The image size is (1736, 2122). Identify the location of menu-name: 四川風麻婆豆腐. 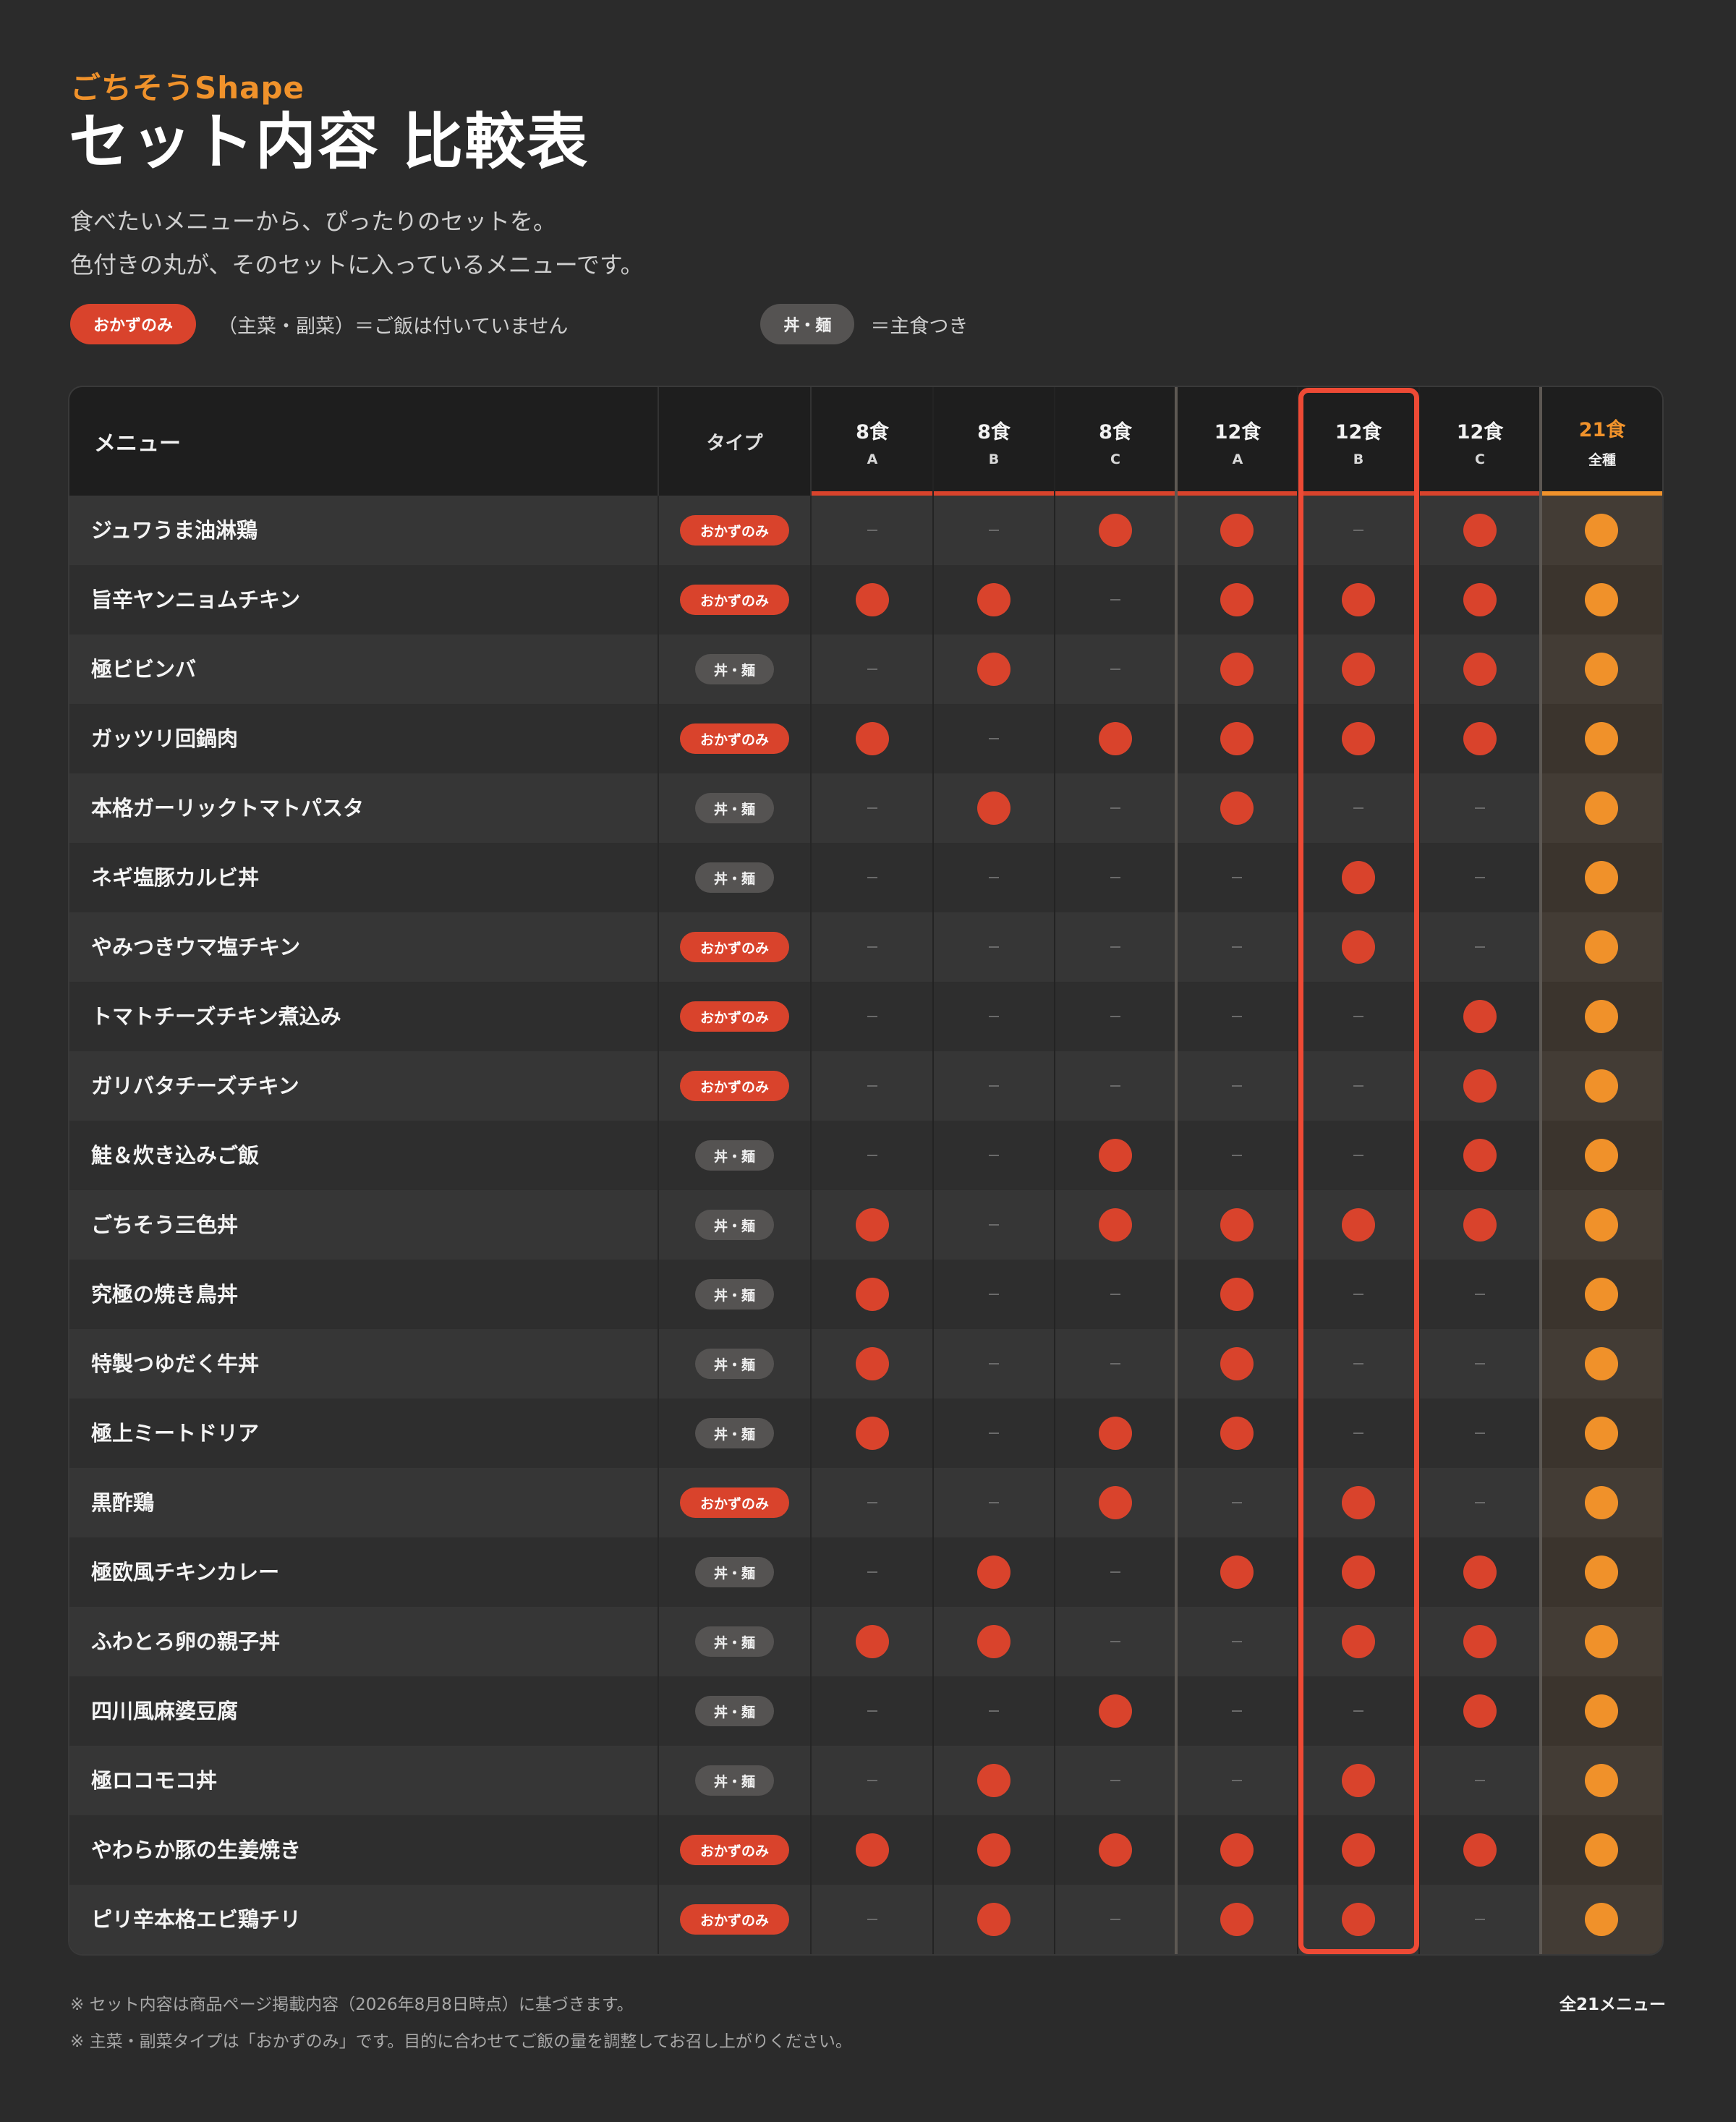
(165, 1711).